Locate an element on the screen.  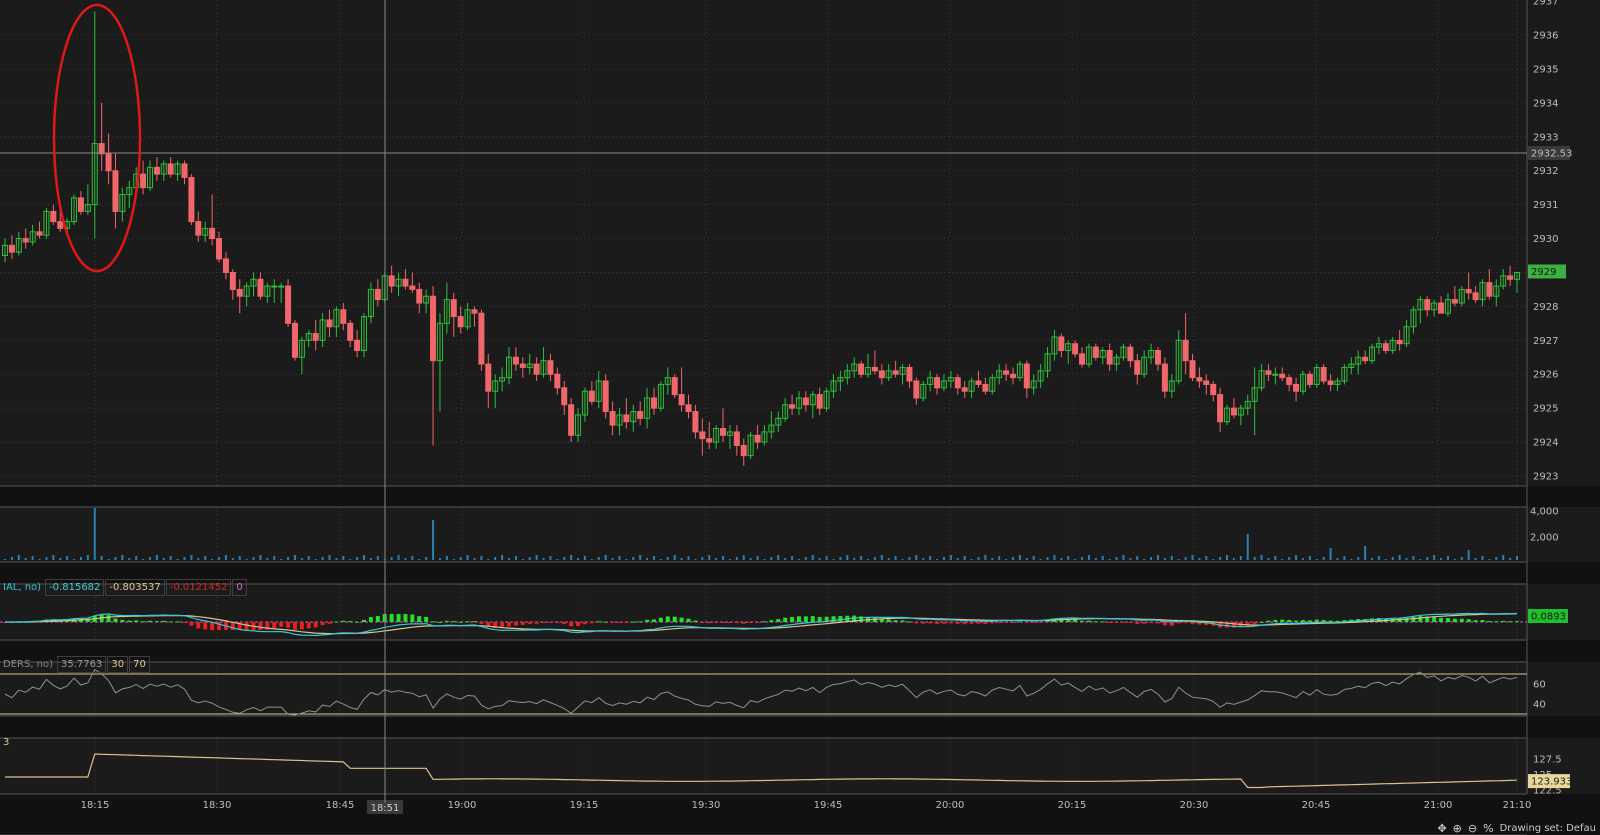
time-axis-label: 18:45 is located at coordinates (340, 805).